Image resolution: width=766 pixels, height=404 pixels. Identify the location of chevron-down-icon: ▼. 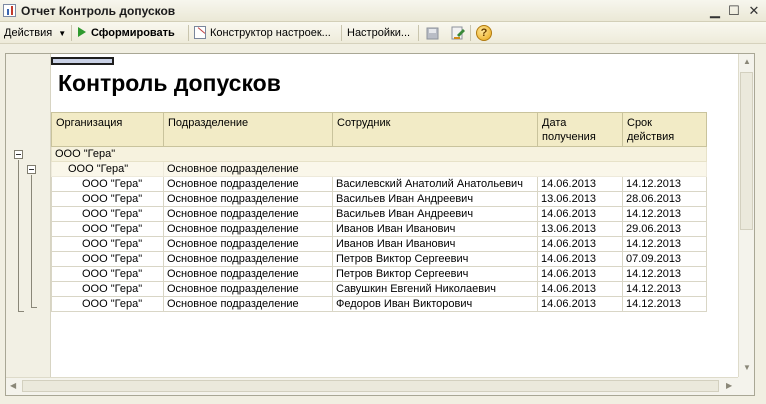
(62, 33).